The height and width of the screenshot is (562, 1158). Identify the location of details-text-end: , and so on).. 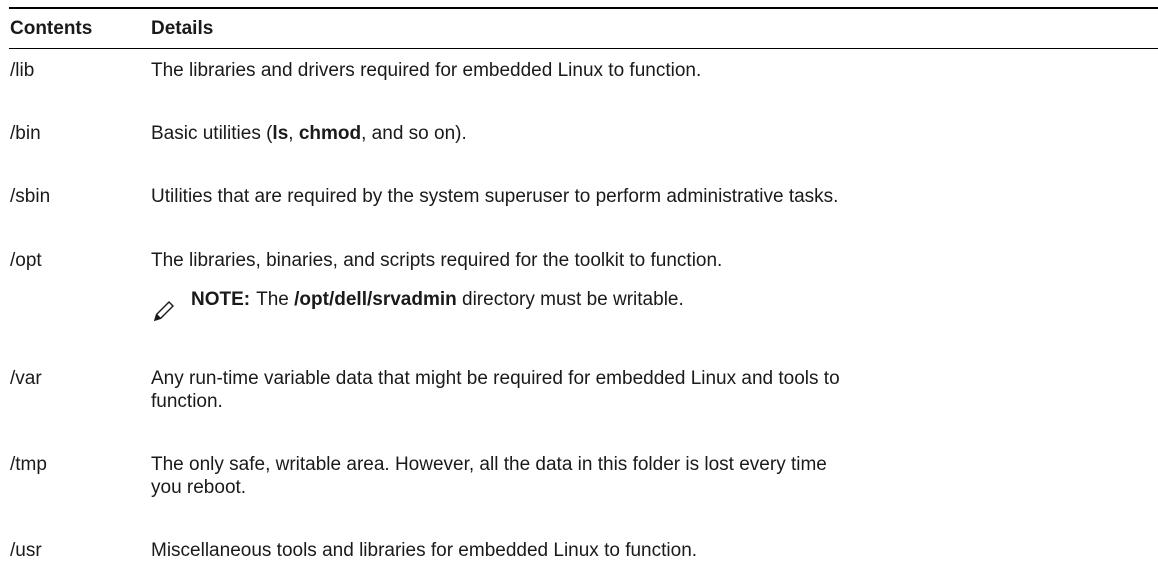
(414, 133).